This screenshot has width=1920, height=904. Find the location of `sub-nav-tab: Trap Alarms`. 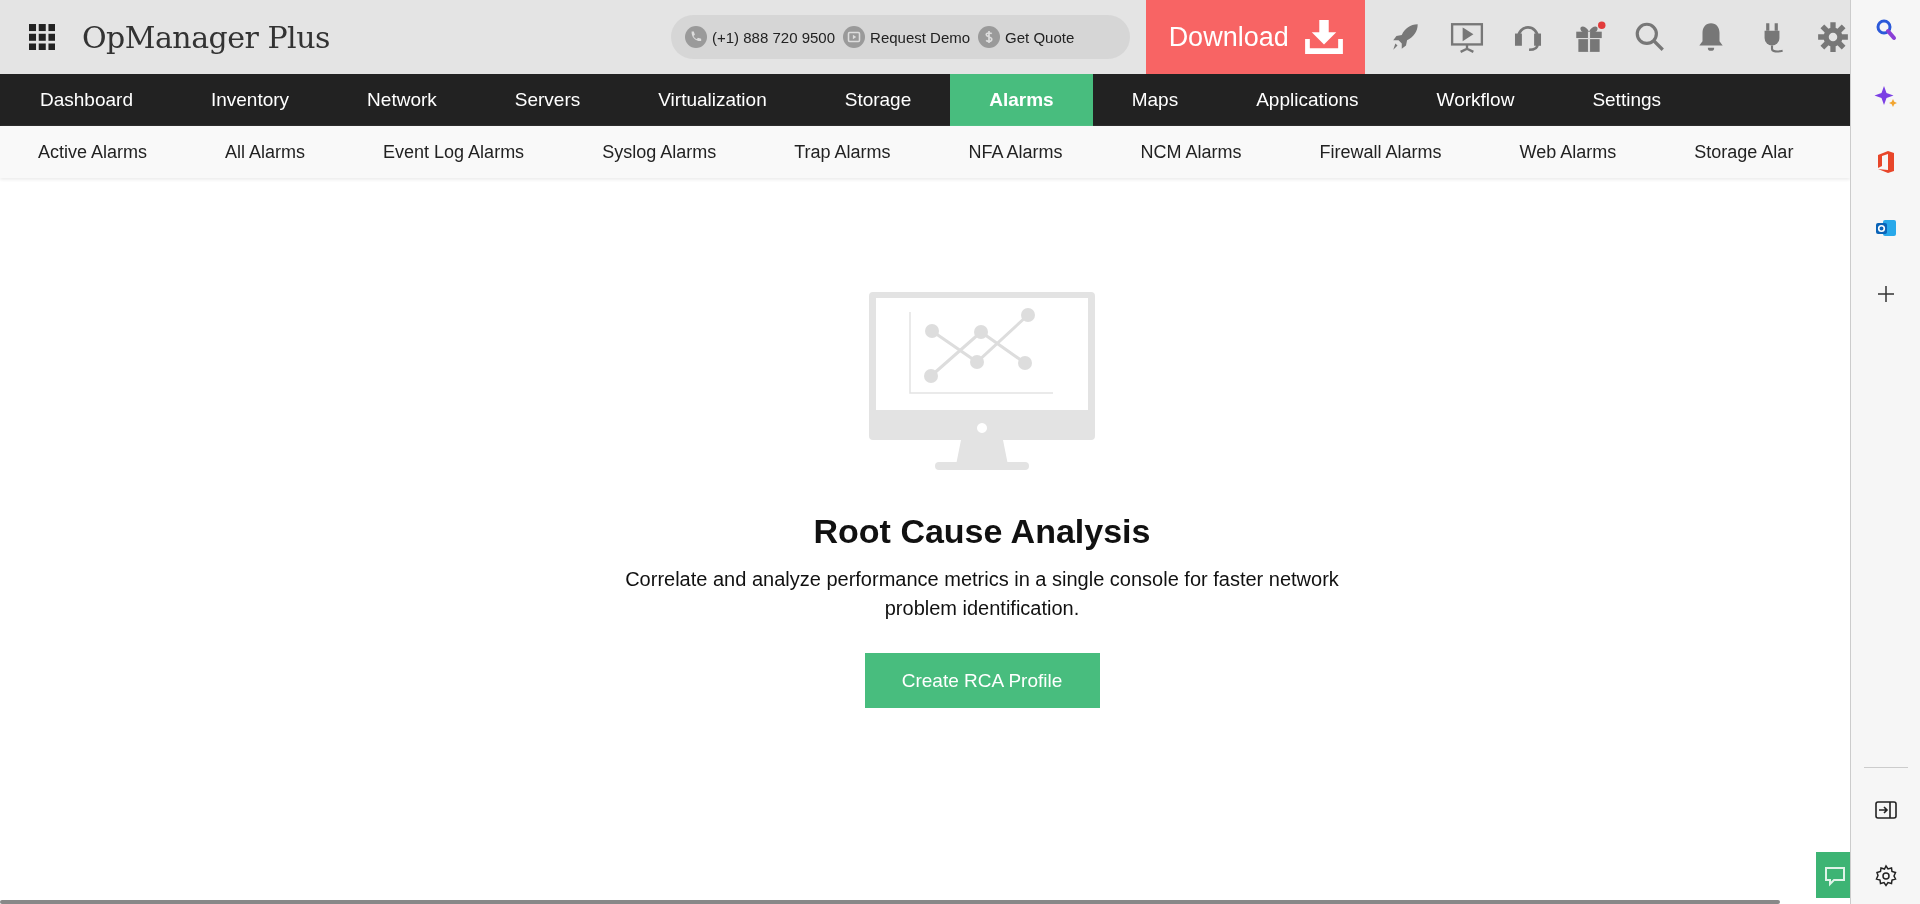

sub-nav-tab: Trap Alarms is located at coordinates (842, 152).